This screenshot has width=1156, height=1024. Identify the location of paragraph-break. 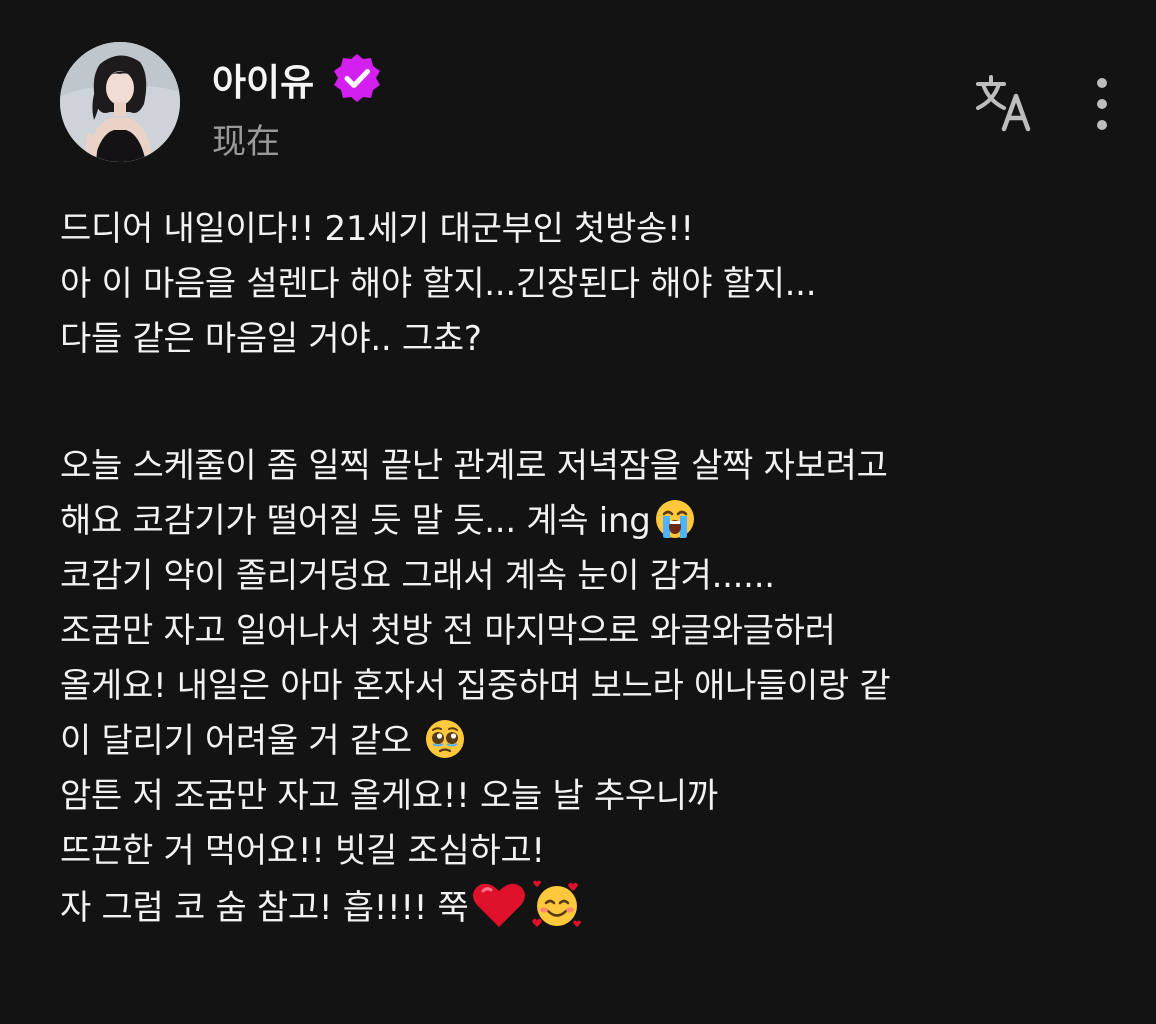
(595, 403).